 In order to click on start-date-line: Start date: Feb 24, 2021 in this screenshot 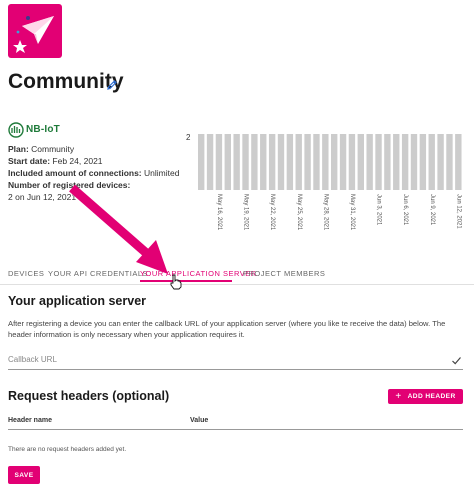, I will do `click(55, 161)`.